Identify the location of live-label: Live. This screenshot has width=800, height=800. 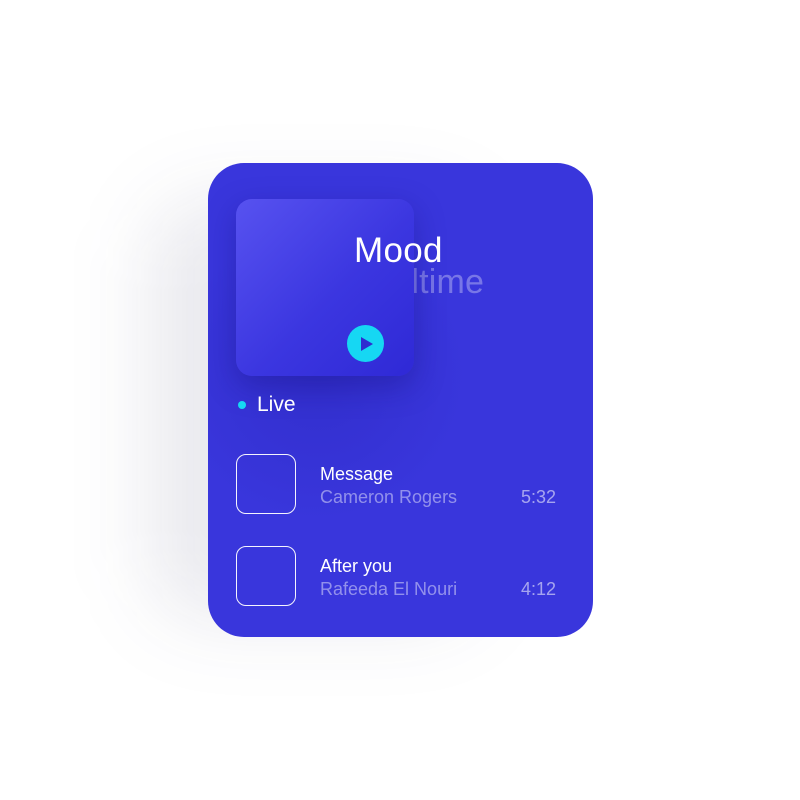
(276, 404).